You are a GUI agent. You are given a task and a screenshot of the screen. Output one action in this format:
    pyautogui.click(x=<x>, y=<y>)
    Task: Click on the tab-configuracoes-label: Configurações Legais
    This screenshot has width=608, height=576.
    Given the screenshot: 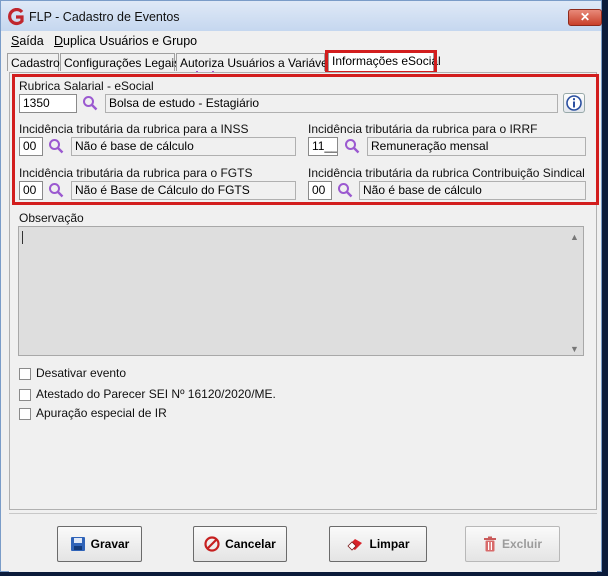 What is the action you would take?
    pyautogui.click(x=122, y=63)
    